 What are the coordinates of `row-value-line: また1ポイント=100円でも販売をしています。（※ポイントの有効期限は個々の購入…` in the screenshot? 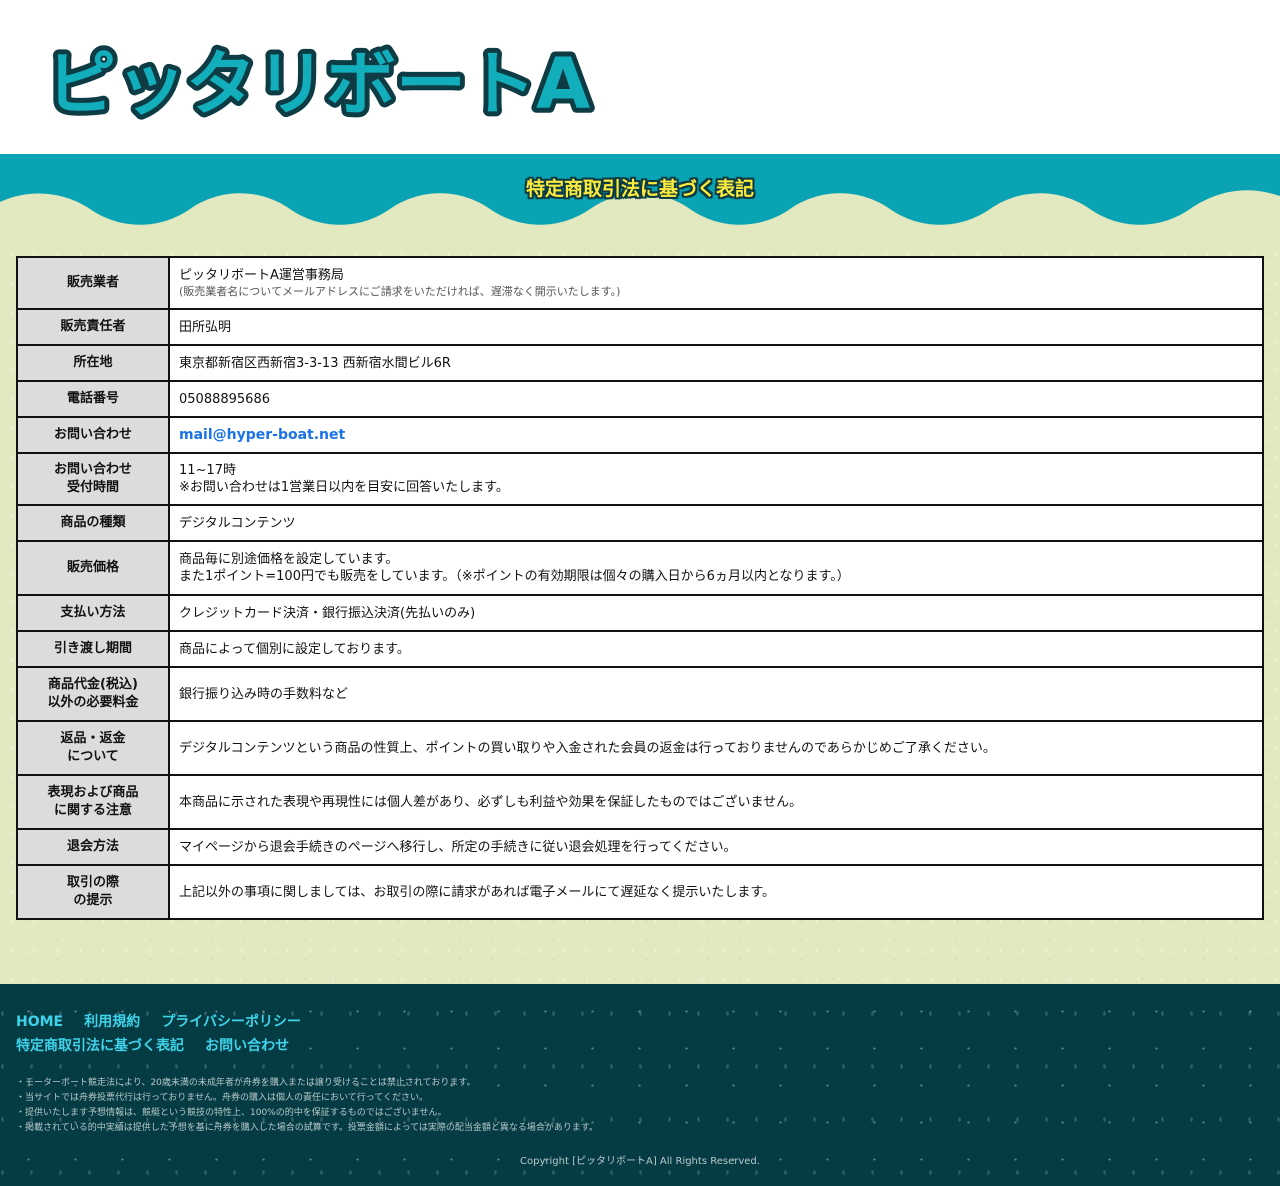 It's located at (514, 576).